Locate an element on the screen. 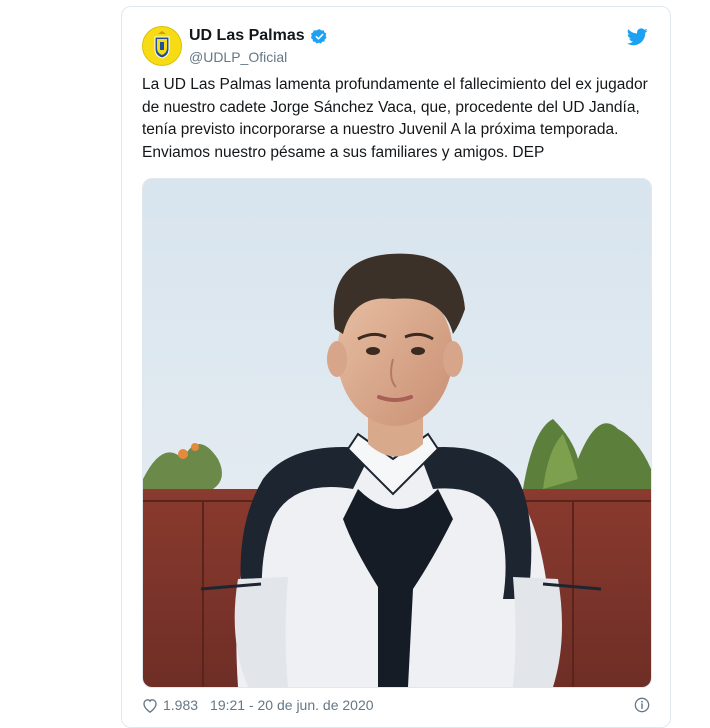  avatar is located at coordinates (162, 46).